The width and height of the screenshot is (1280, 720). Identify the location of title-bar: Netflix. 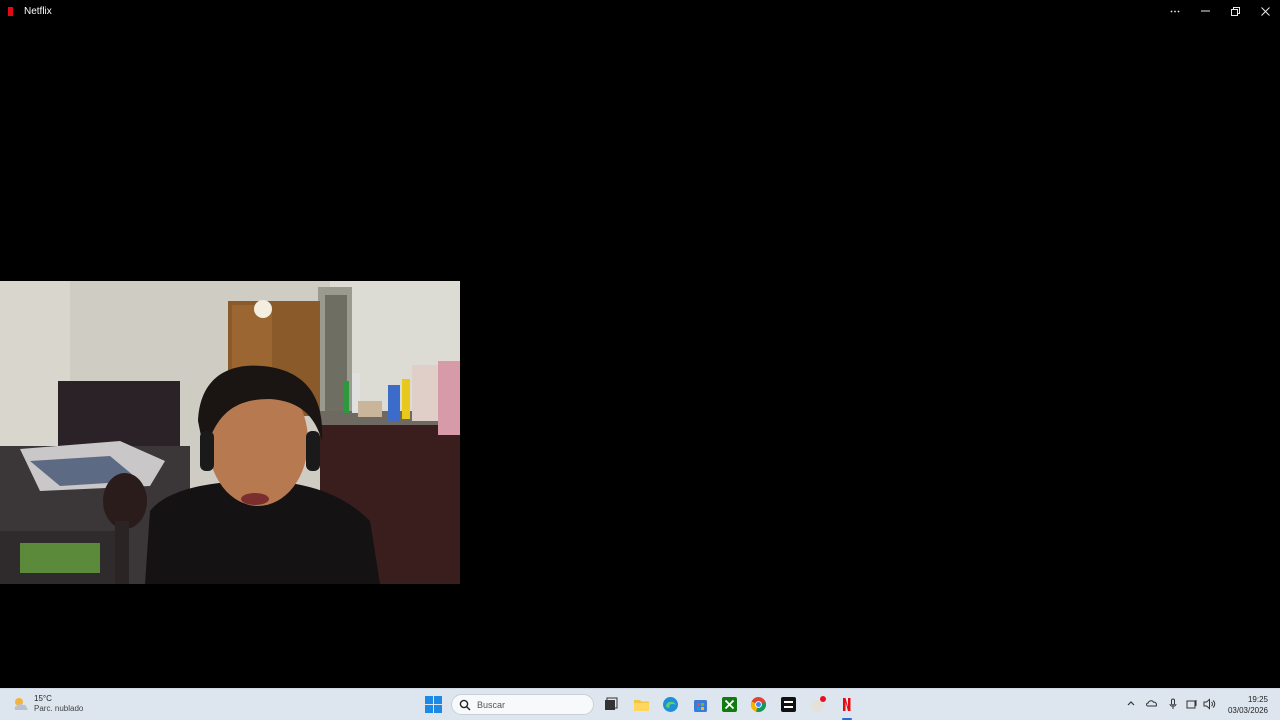
(640, 11).